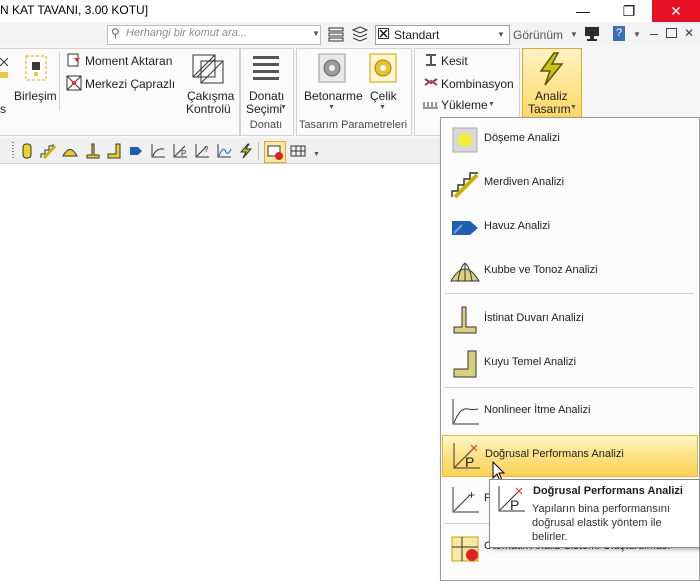 Image resolution: width=700 pixels, height=581 pixels. Describe the element at coordinates (336, 34) in the screenshot. I see `layers-icon` at that location.